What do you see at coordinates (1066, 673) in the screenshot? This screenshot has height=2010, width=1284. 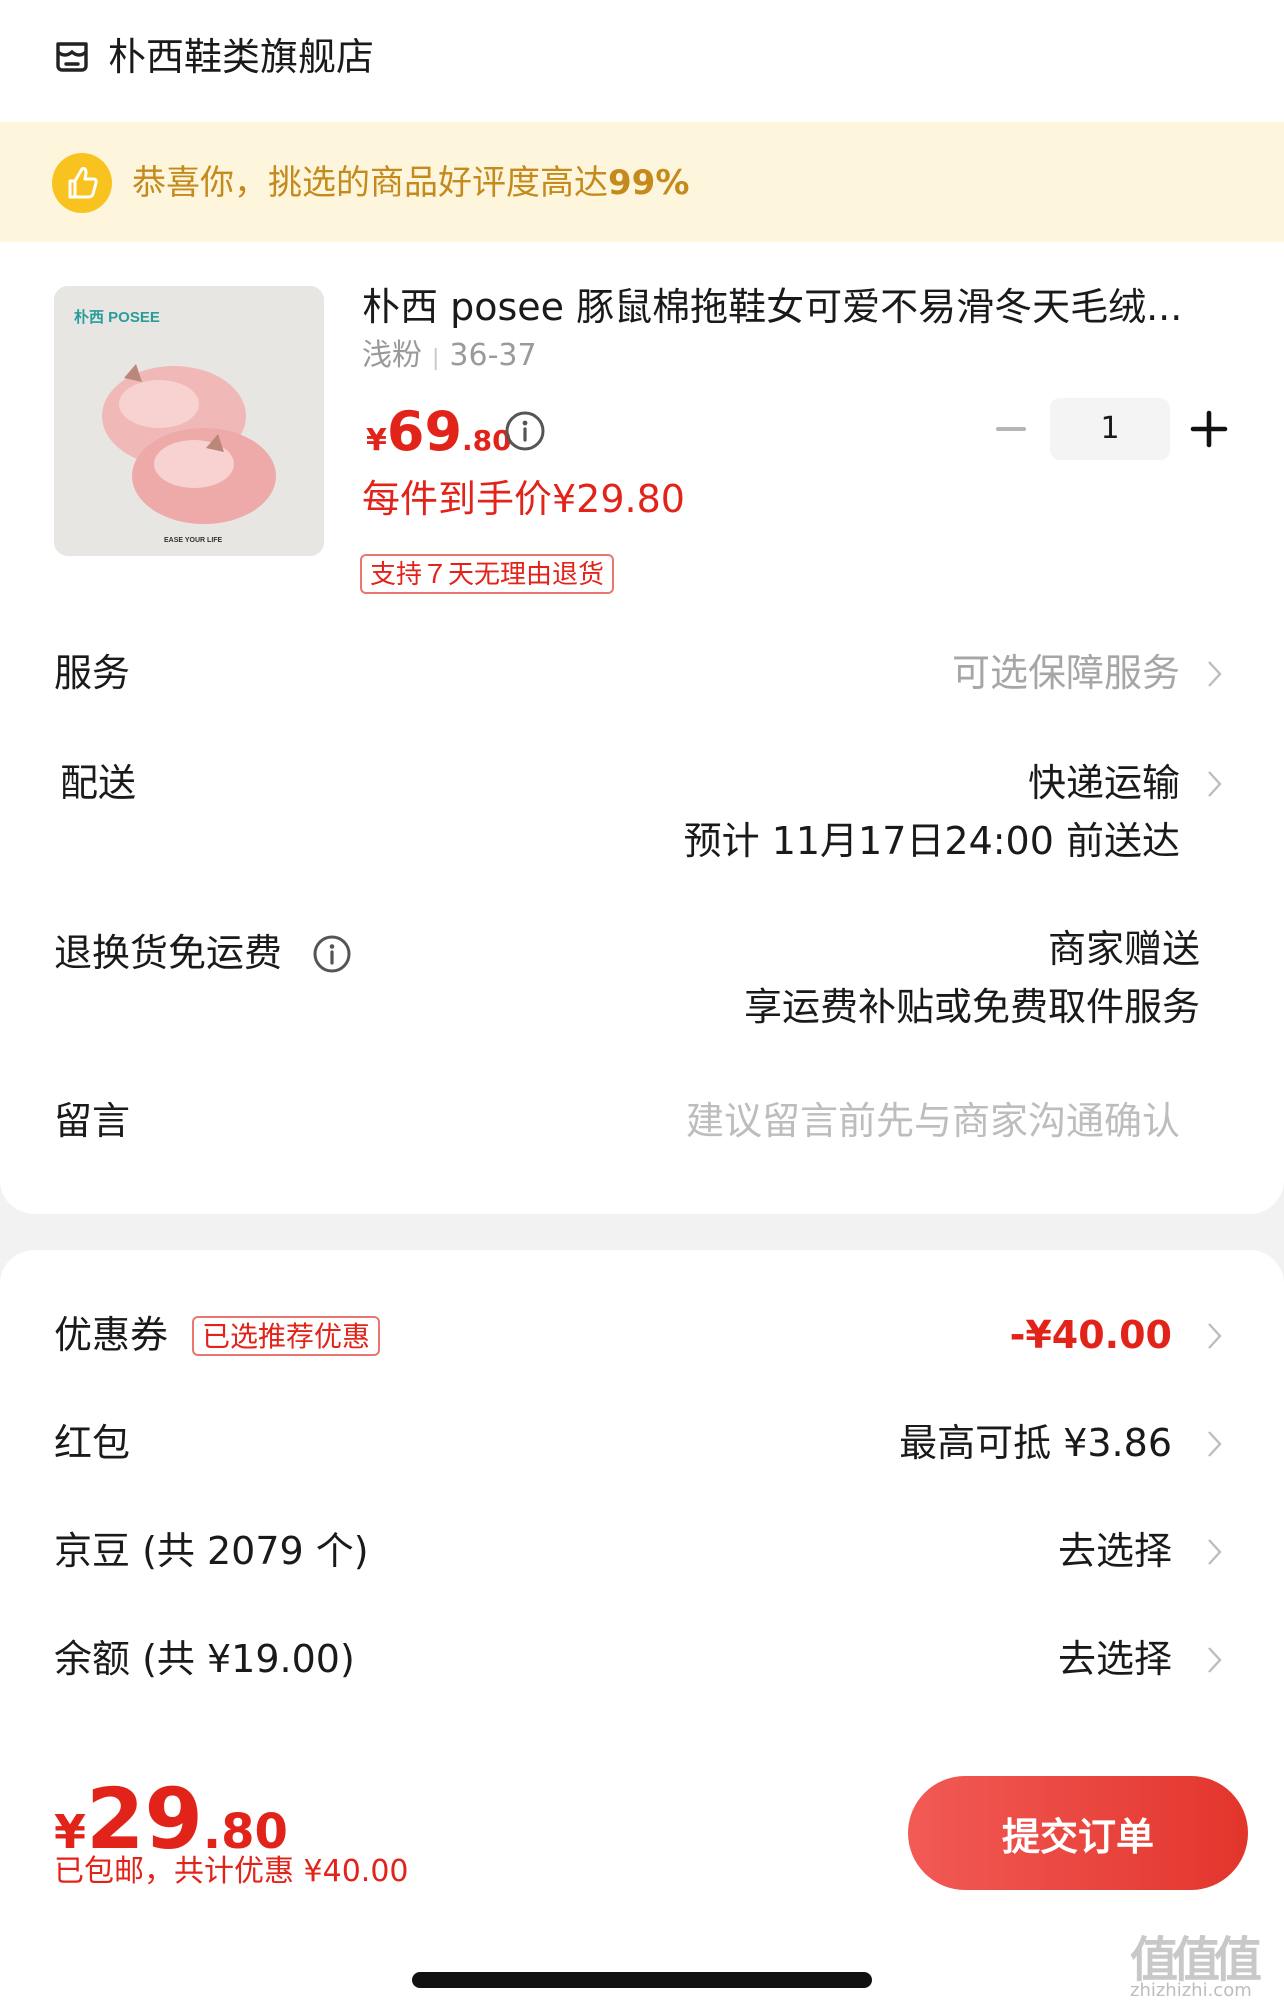 I see `service-value: 可选保障服务` at bounding box center [1066, 673].